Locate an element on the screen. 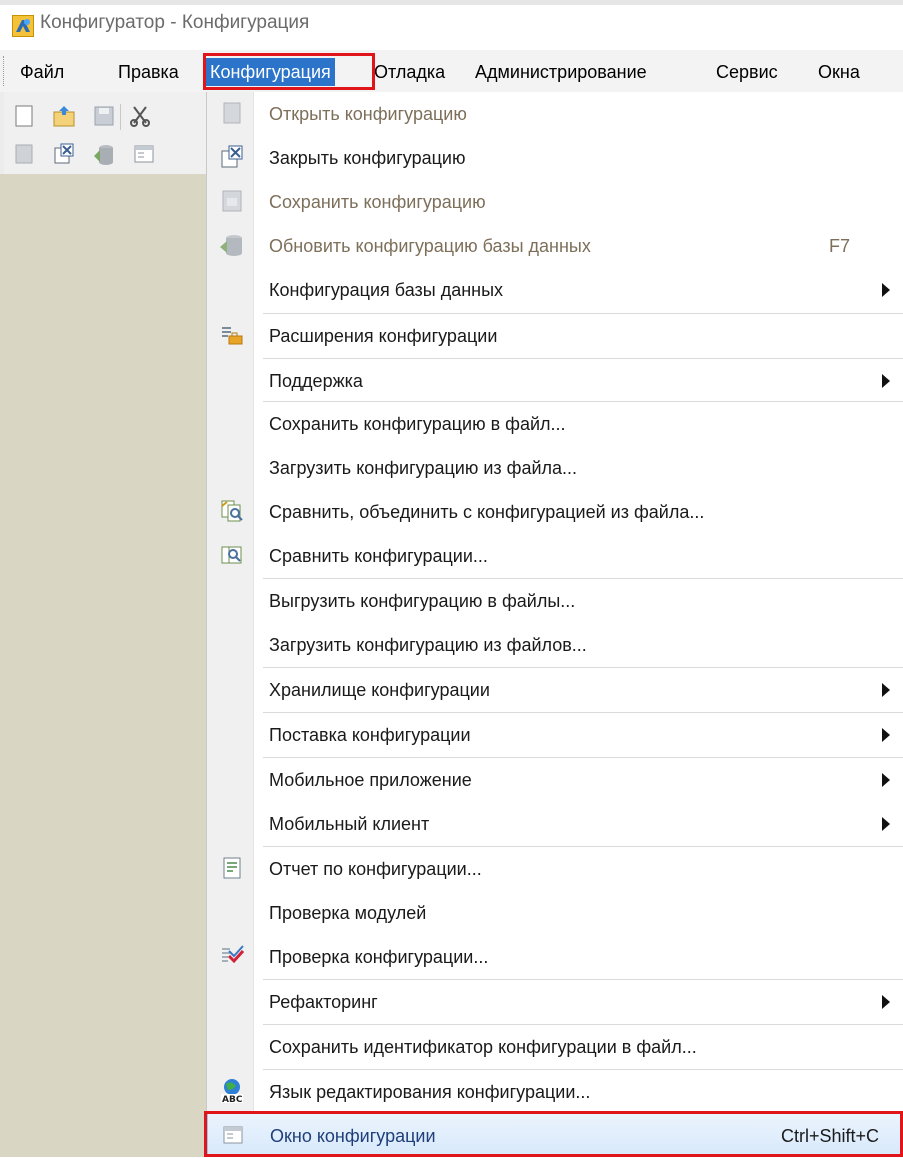  menu-item-update-db-config: Обновить конфигурацию базы данных F7 is located at coordinates (555, 246).